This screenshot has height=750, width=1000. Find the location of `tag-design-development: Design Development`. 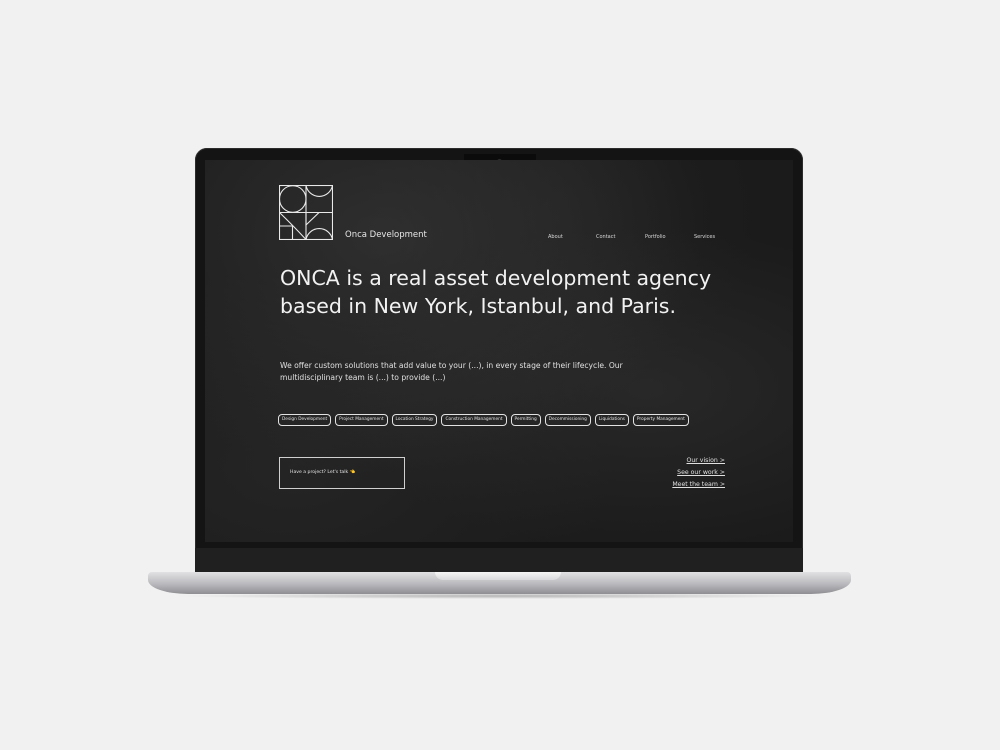

tag-design-development: Design Development is located at coordinates (305, 420).